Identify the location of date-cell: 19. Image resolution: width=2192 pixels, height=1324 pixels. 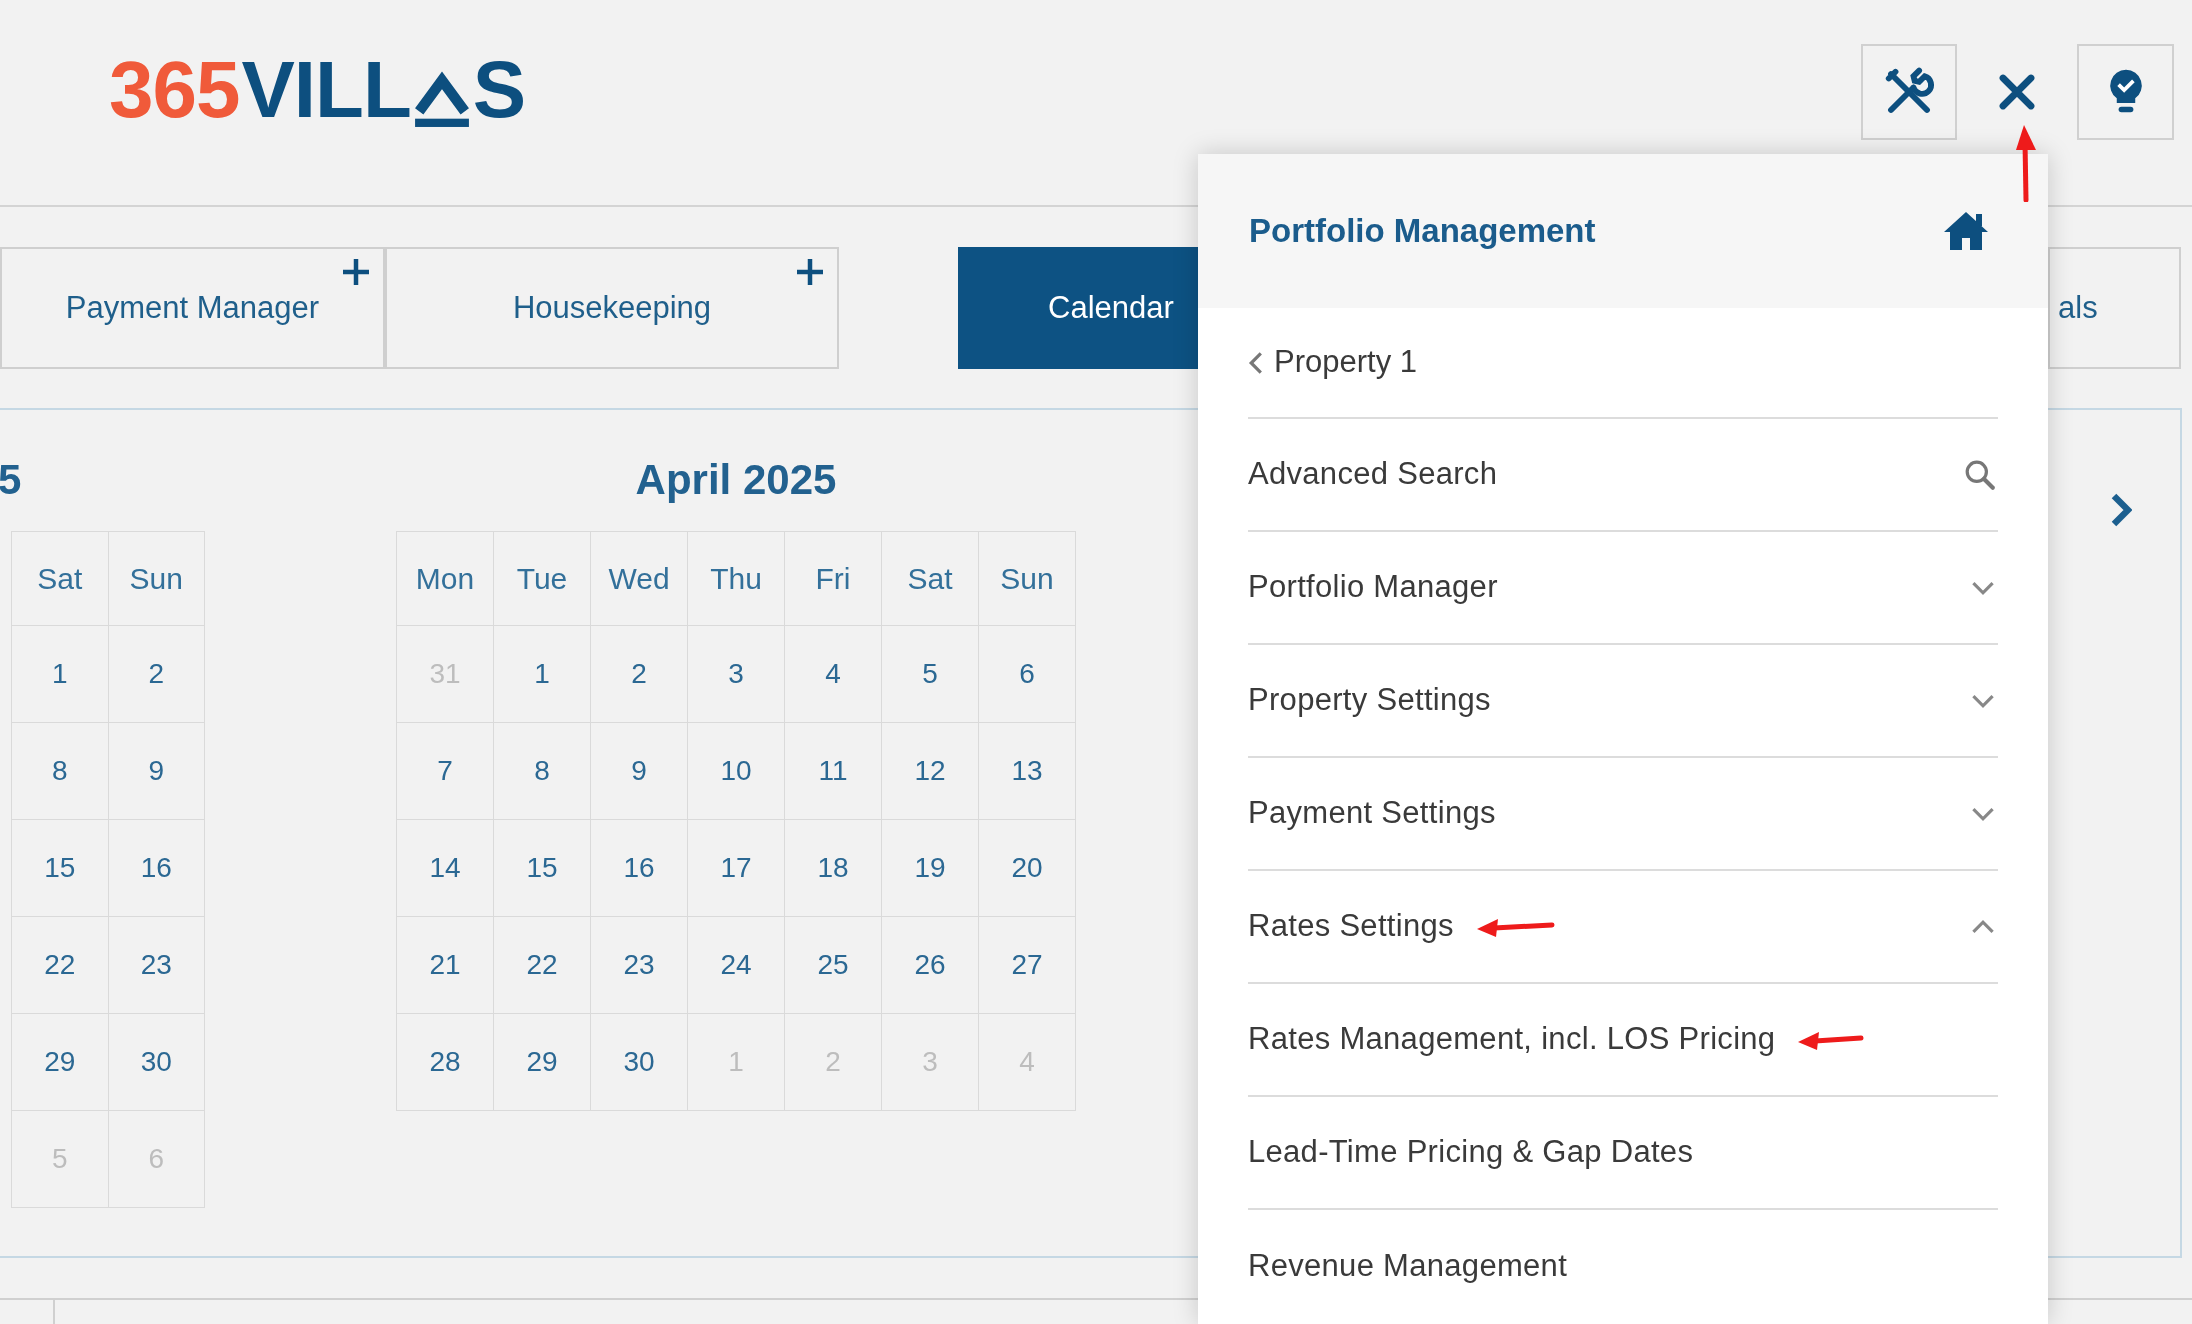
(930, 868).